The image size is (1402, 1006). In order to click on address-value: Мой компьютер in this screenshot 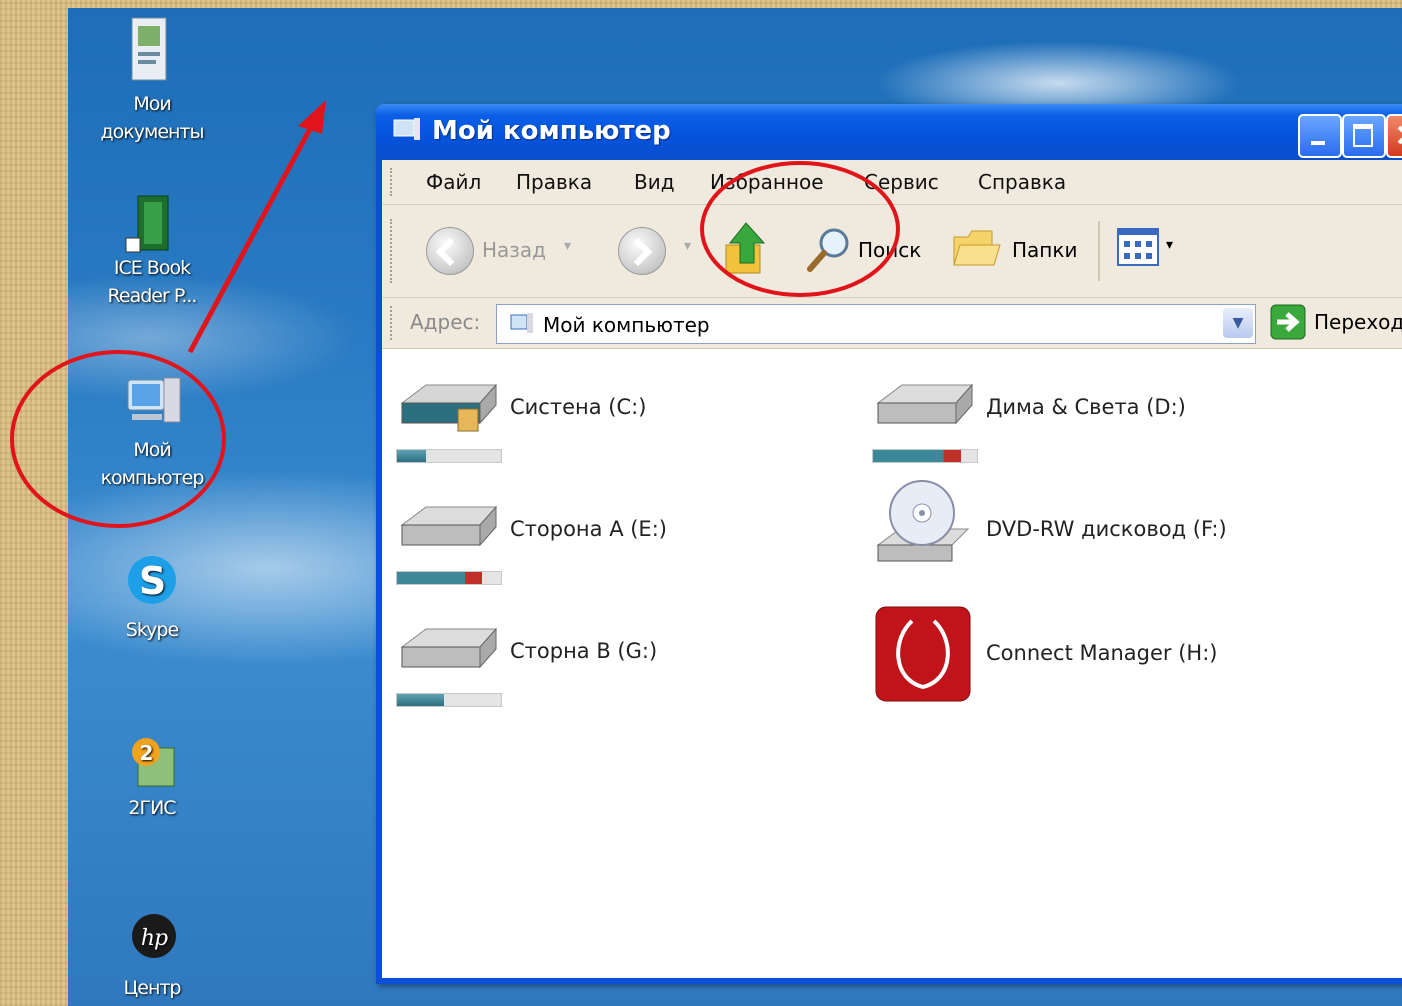, I will do `click(626, 325)`.